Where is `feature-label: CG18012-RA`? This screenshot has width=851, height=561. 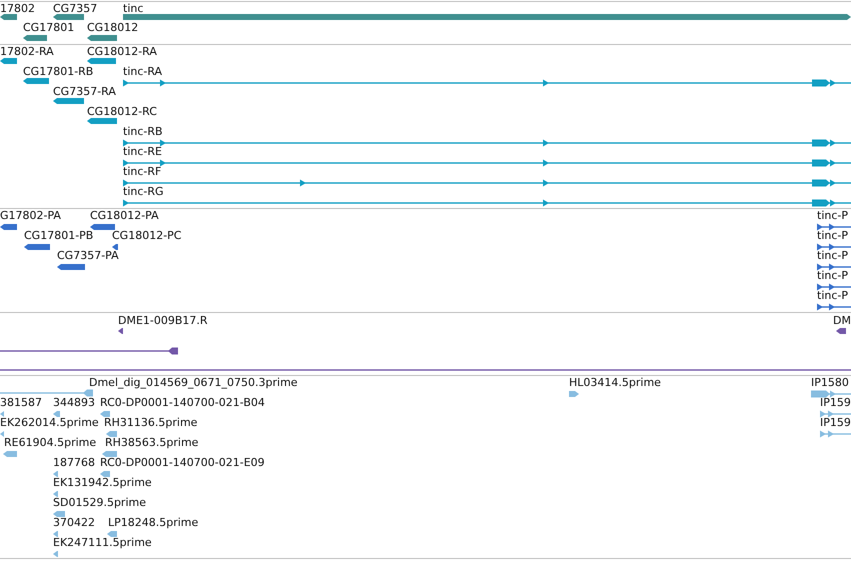
feature-label: CG18012-RA is located at coordinates (122, 52).